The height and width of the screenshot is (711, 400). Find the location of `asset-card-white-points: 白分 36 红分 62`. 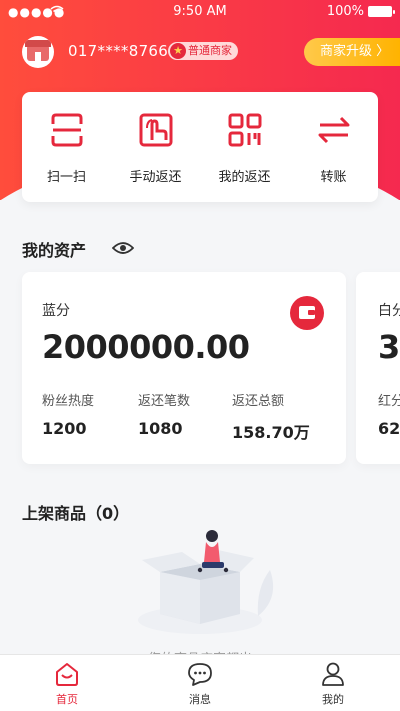

asset-card-white-points: 白分 36 红分 62 is located at coordinates (378, 368).